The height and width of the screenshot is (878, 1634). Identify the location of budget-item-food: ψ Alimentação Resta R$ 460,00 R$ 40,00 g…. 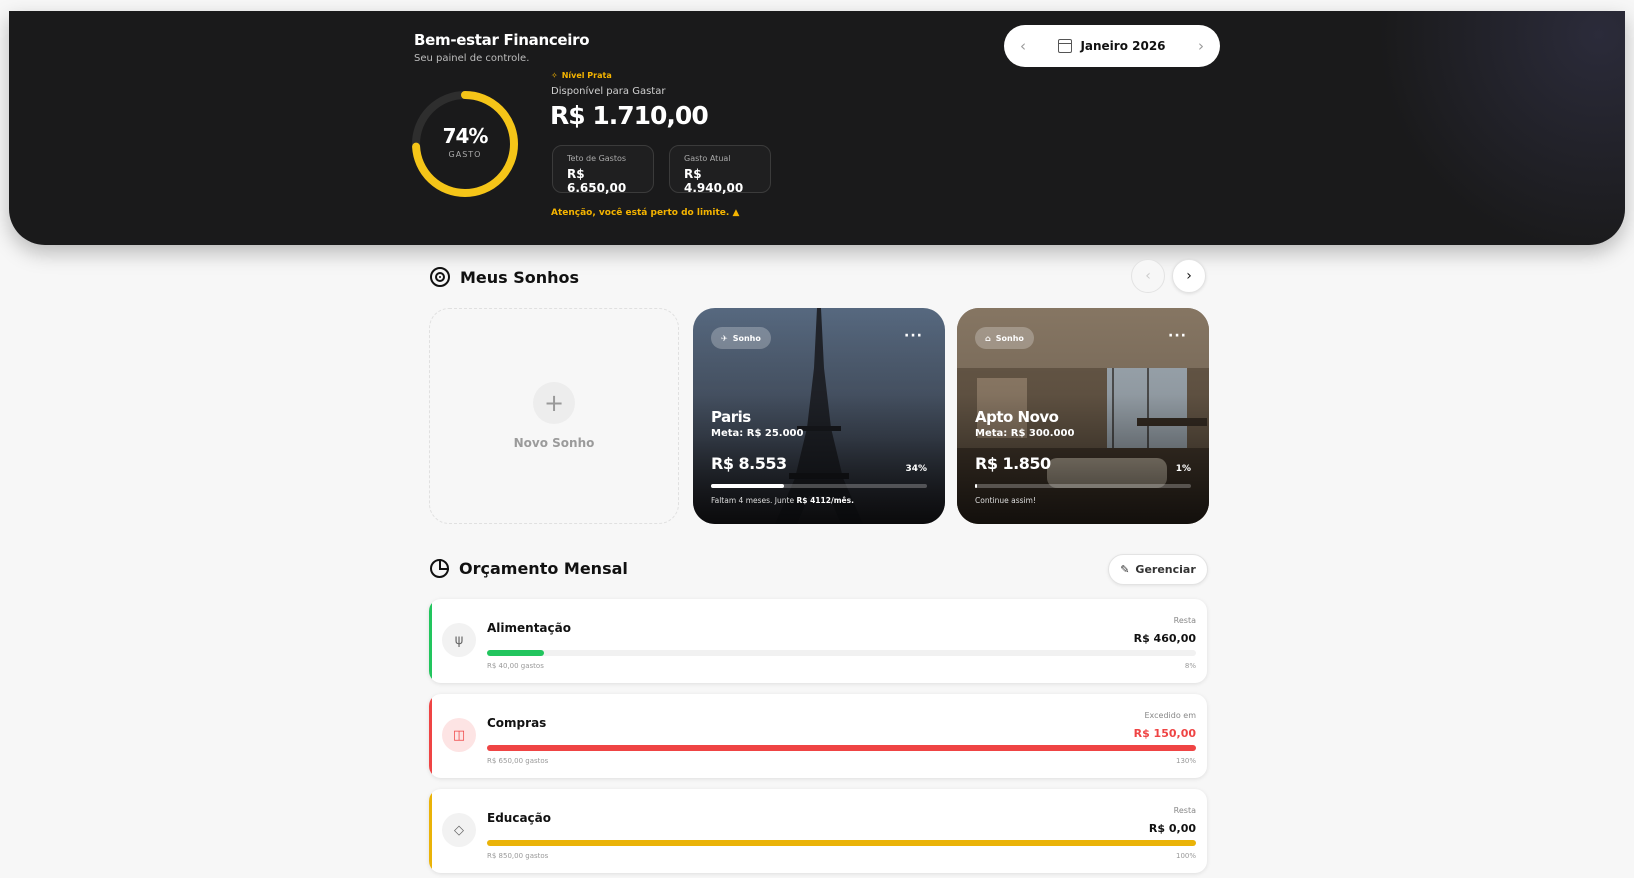
(818, 641).